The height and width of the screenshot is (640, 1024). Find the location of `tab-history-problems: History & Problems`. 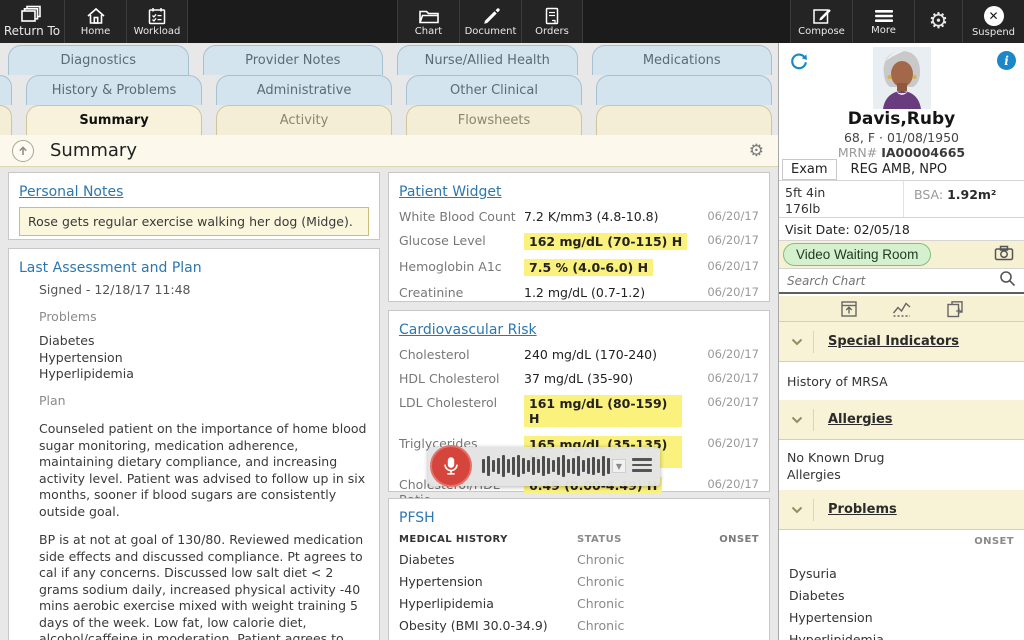

tab-history-problems: History & Problems is located at coordinates (114, 90).